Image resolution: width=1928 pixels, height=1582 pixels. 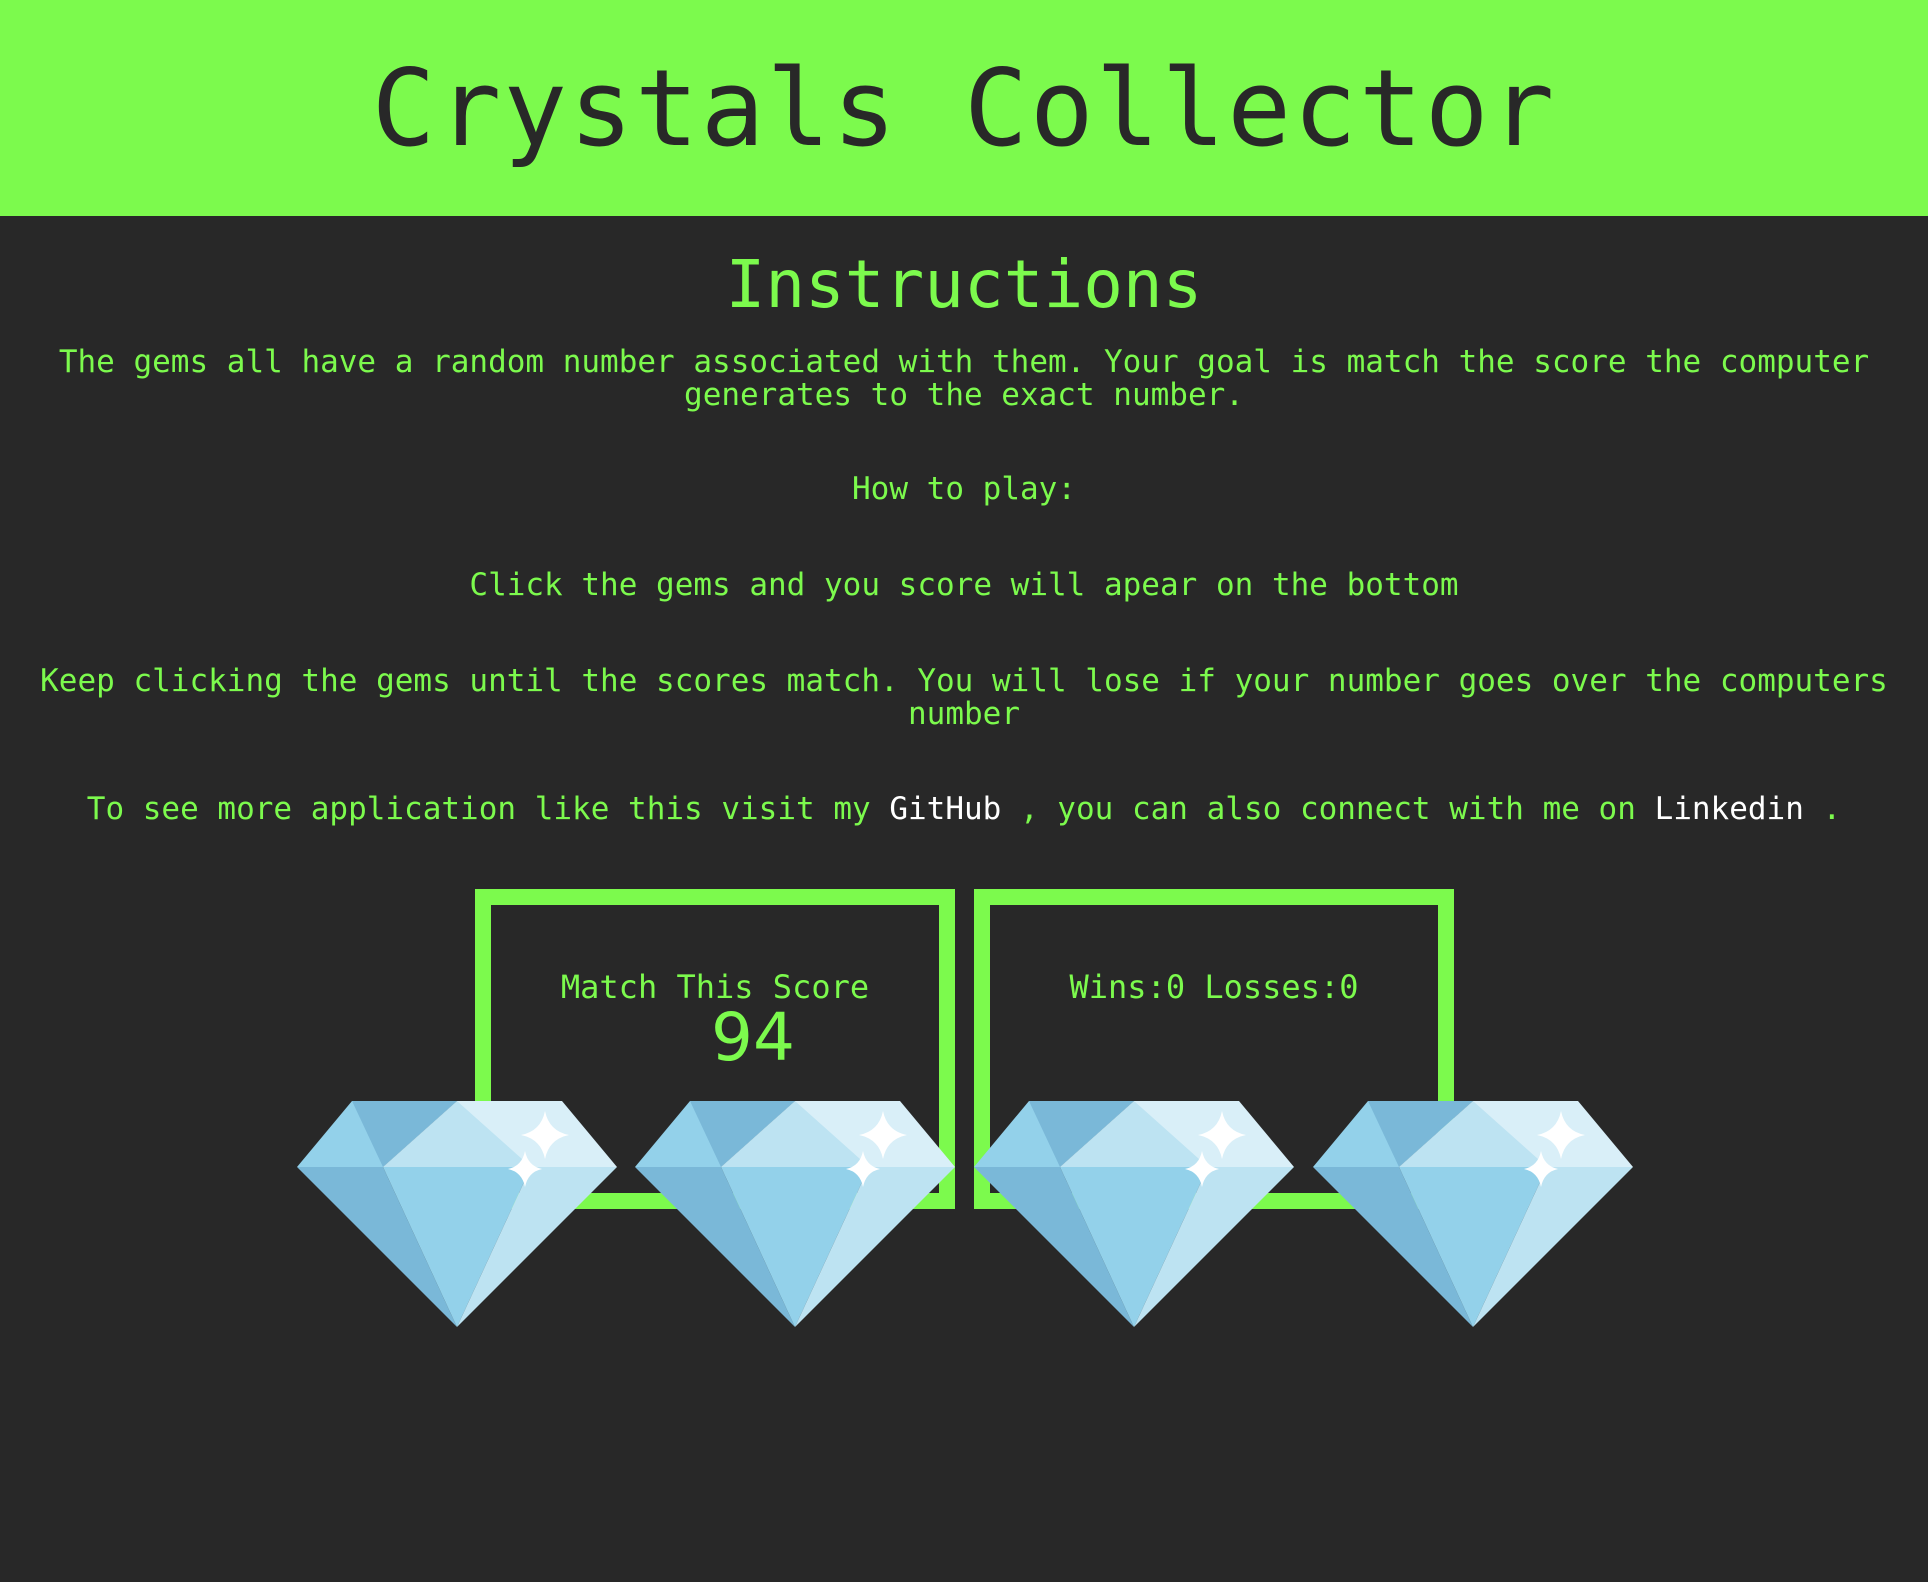 What do you see at coordinates (1473, 1214) in the screenshot?
I see `gem-4-diamond-icon` at bounding box center [1473, 1214].